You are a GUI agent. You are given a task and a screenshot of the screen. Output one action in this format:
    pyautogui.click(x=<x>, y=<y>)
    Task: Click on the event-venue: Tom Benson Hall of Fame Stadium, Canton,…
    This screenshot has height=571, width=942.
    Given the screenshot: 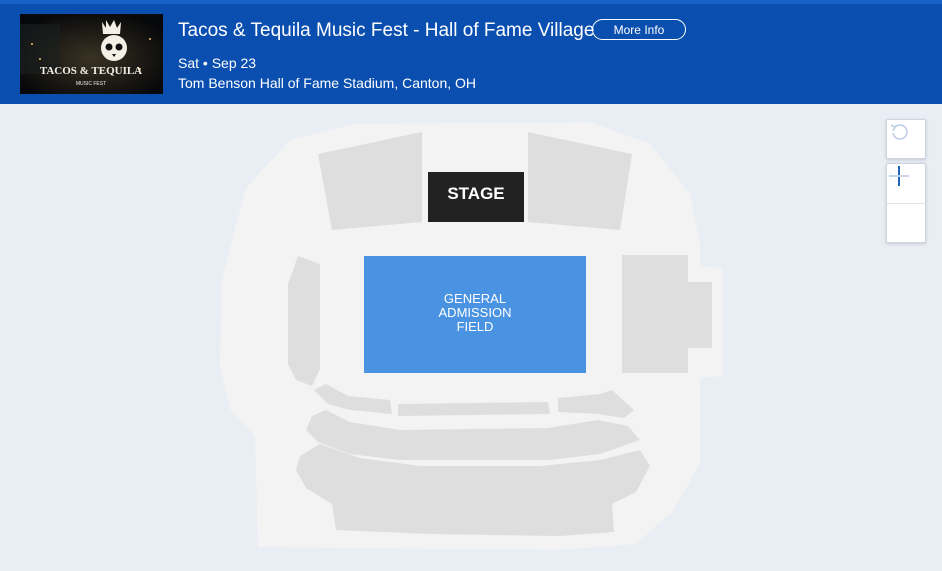 What is the action you would take?
    pyautogui.click(x=327, y=83)
    